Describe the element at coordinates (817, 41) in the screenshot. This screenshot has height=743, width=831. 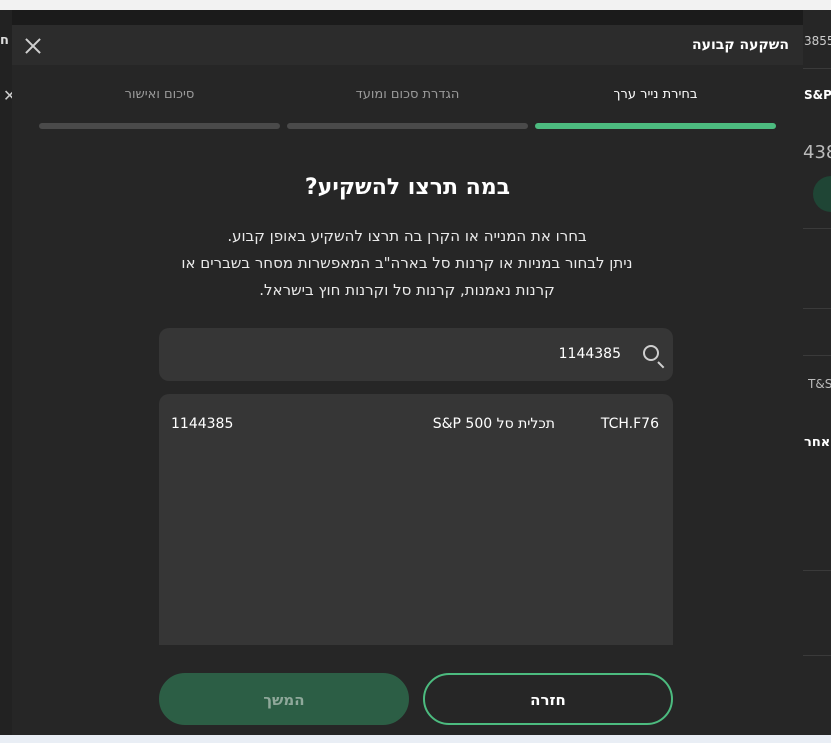
I see `background-security-id: 3855` at that location.